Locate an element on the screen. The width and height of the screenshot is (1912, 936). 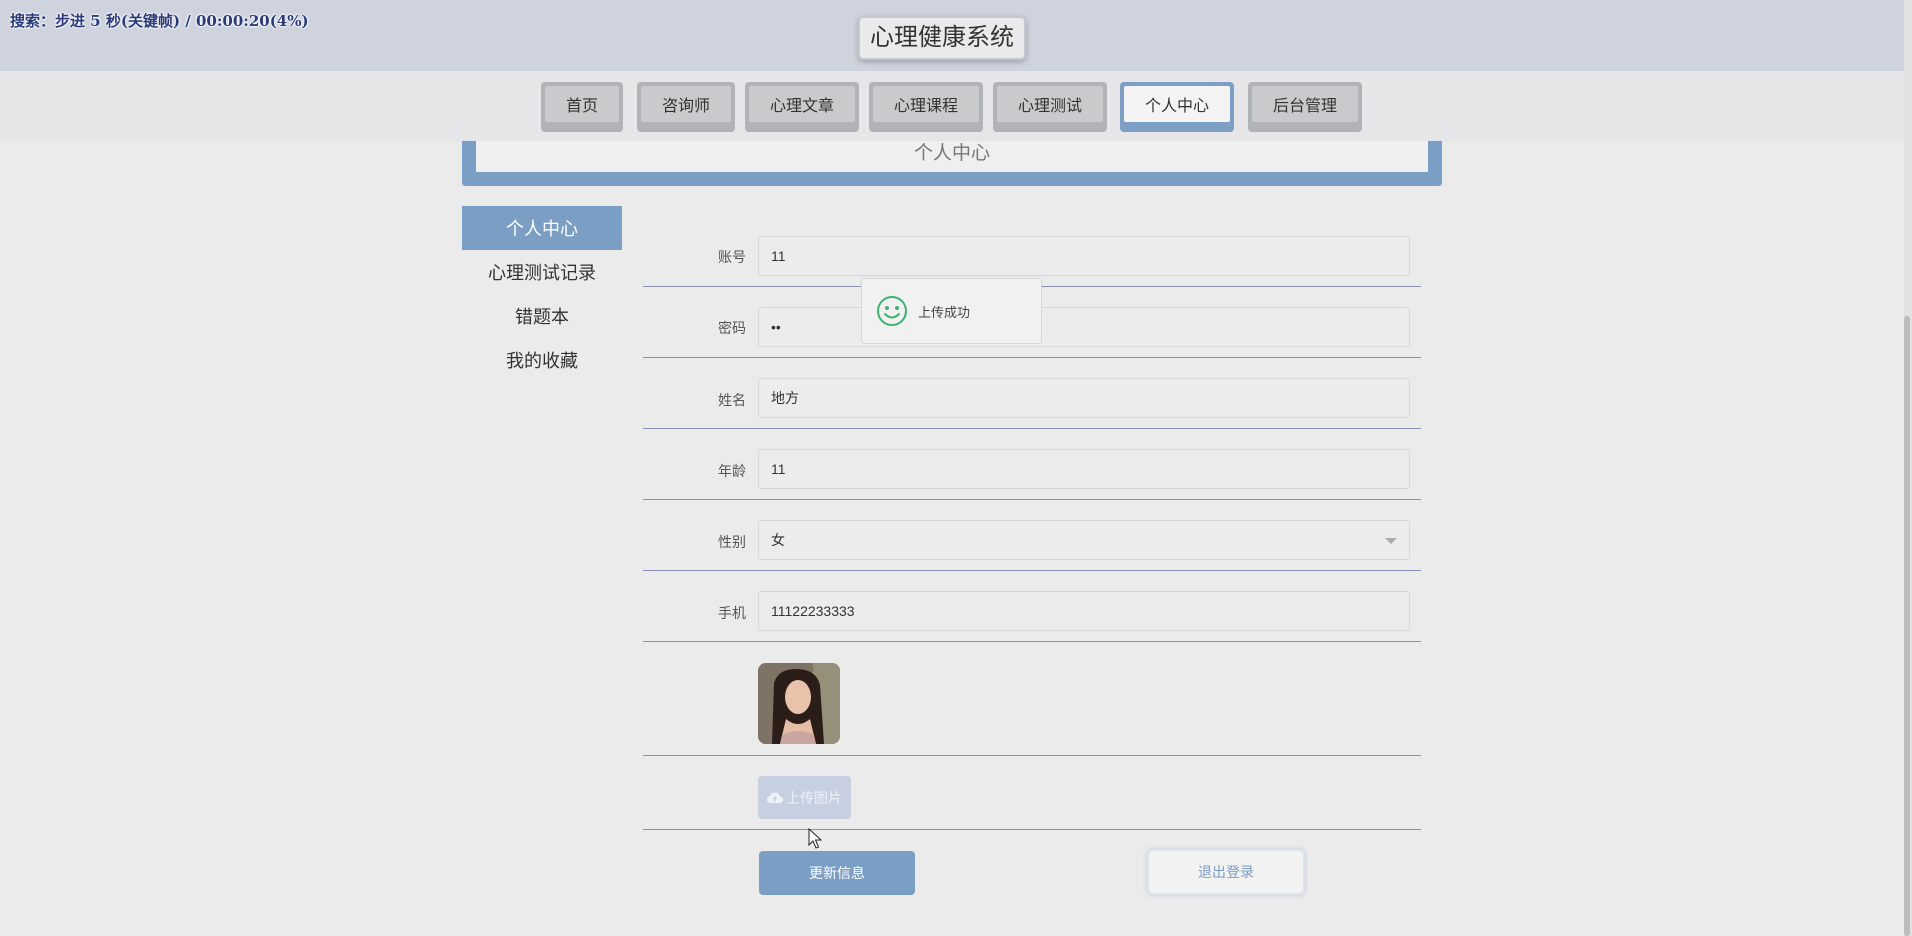
password-label: 密码 is located at coordinates (732, 328).